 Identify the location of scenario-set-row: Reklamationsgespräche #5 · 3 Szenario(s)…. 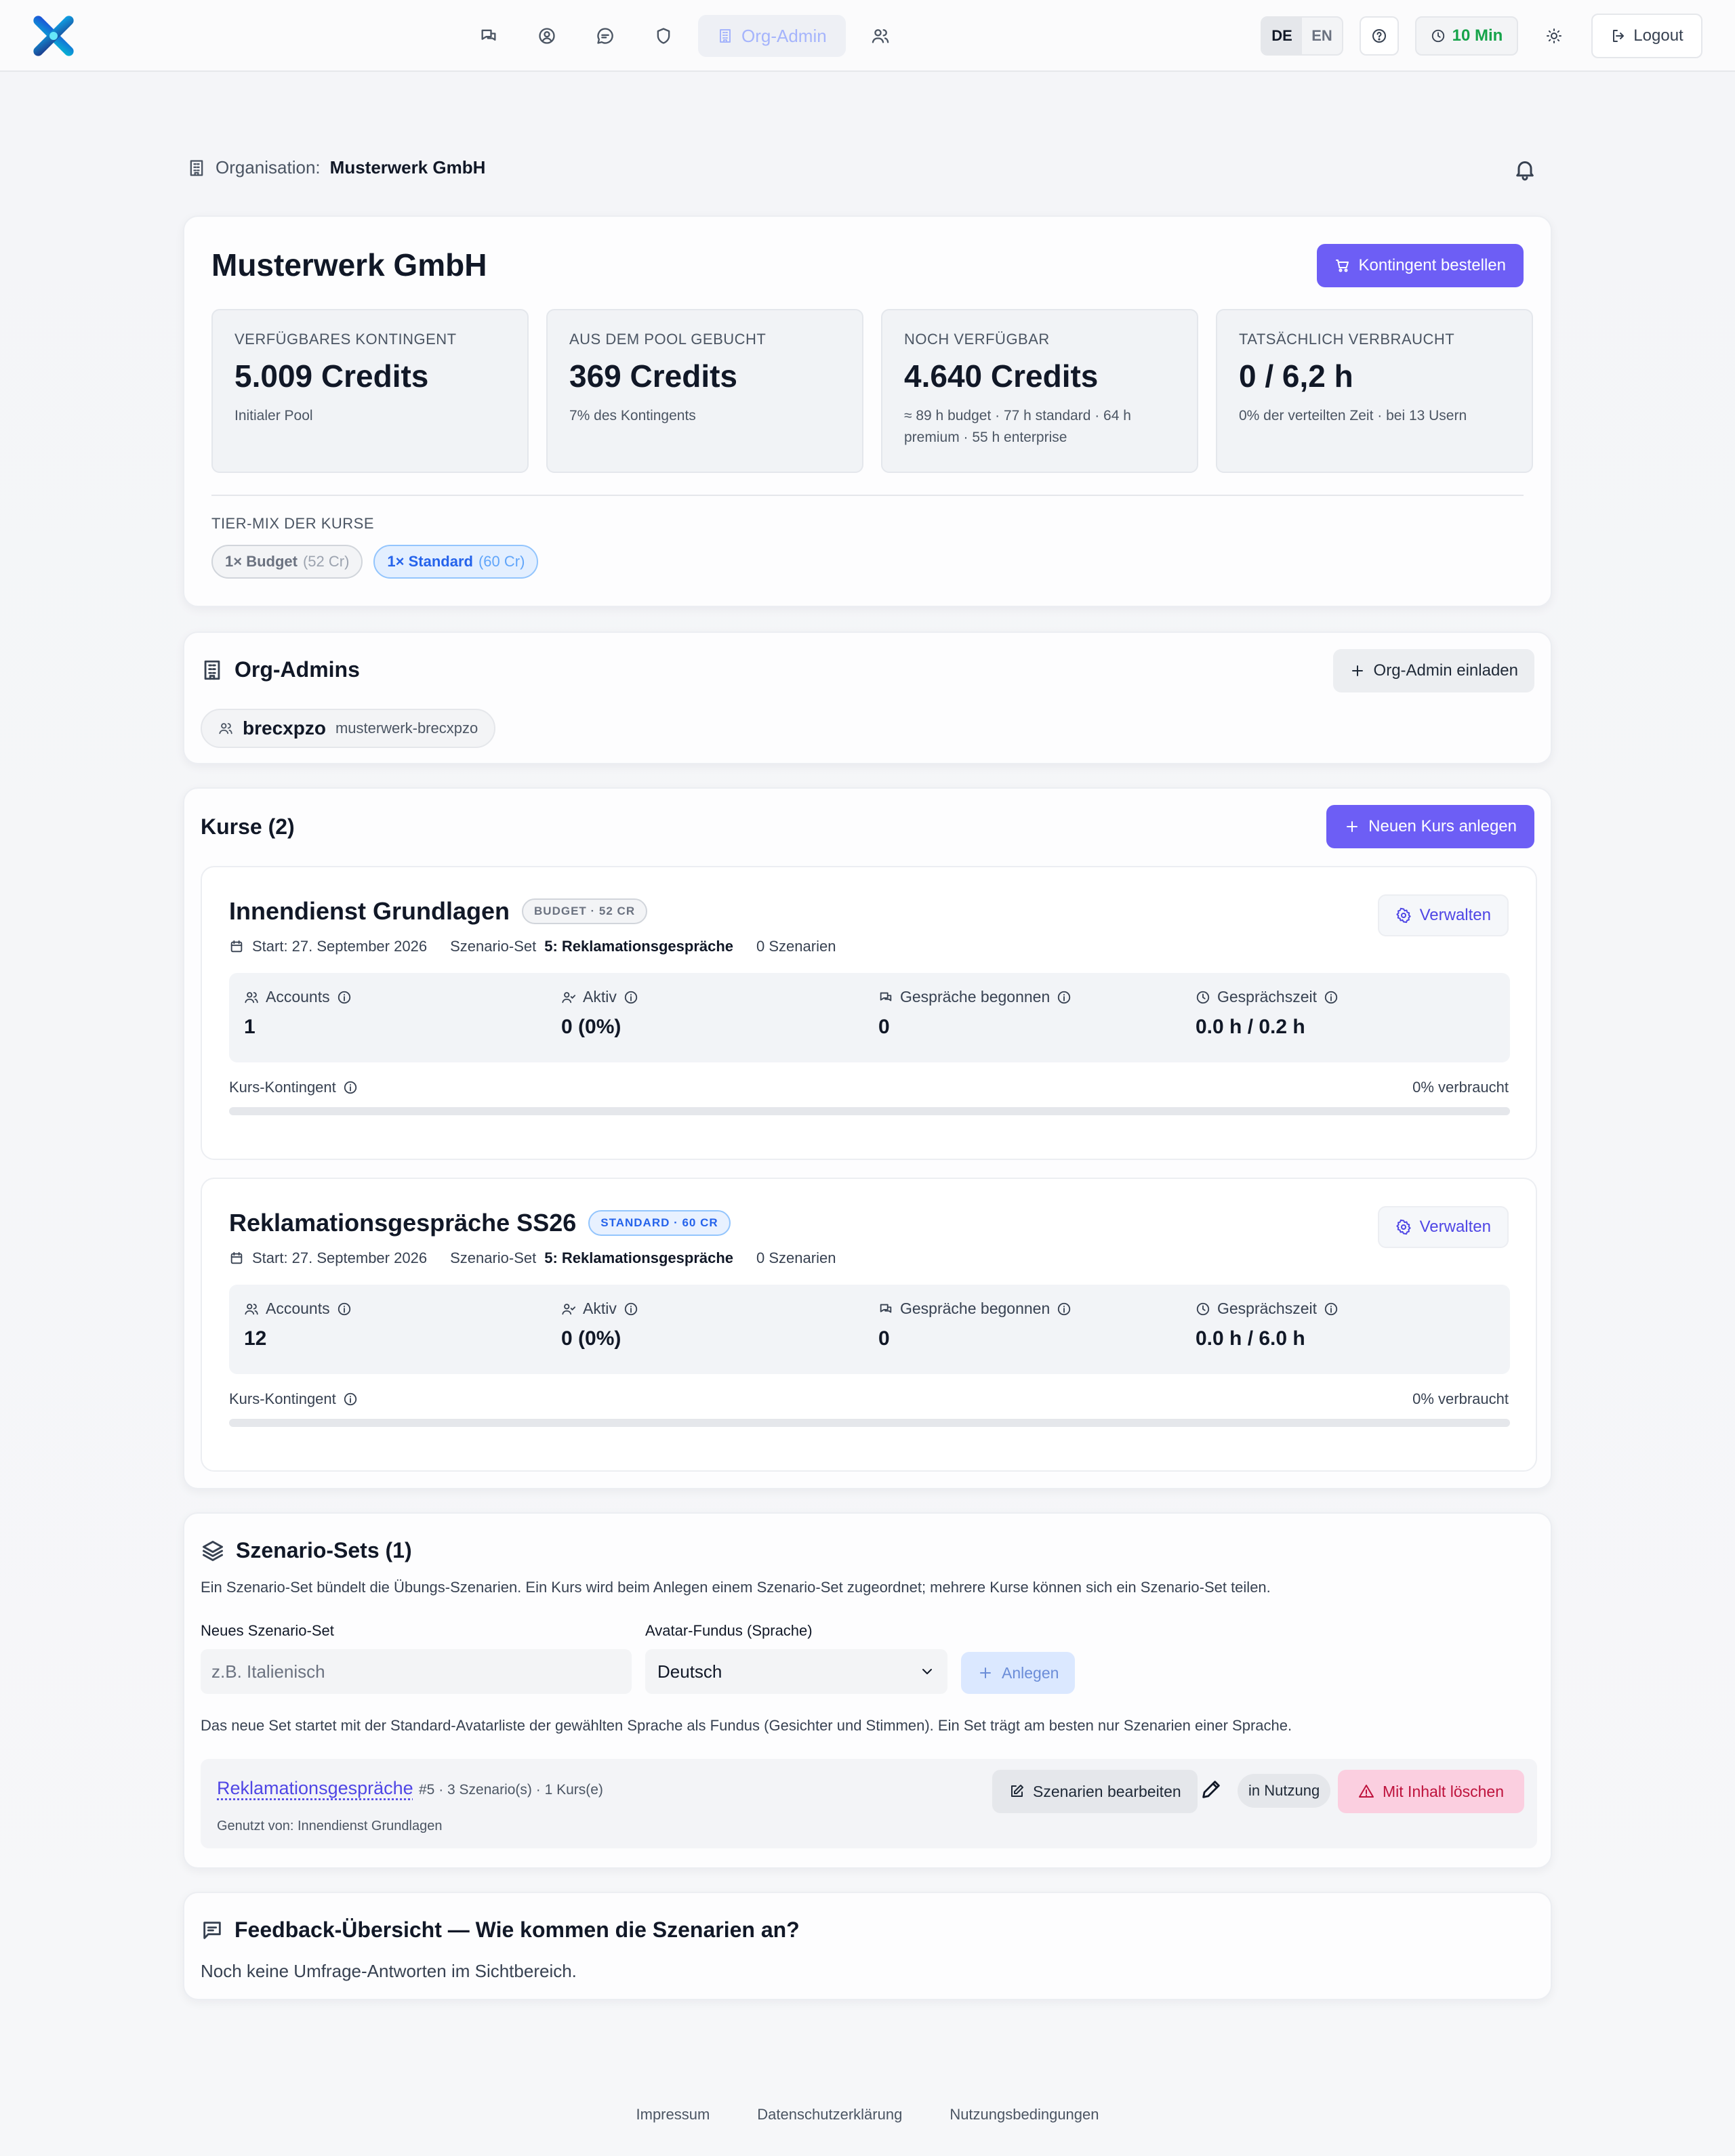
(869, 1803).